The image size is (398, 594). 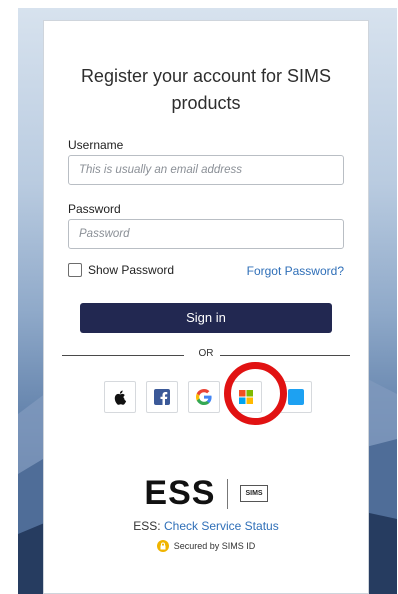 I want to click on sign-in-button: Sign in, so click(x=206, y=318).